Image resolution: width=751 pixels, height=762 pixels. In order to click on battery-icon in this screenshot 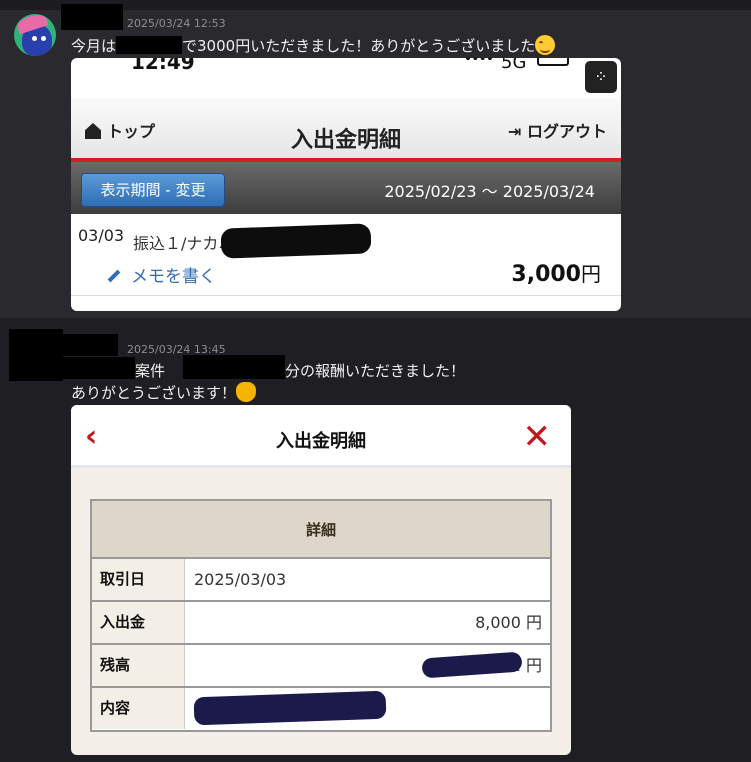, I will do `click(553, 62)`.